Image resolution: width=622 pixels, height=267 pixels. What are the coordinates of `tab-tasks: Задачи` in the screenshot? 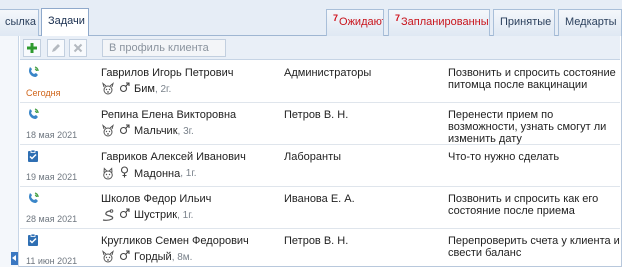 It's located at (65, 22).